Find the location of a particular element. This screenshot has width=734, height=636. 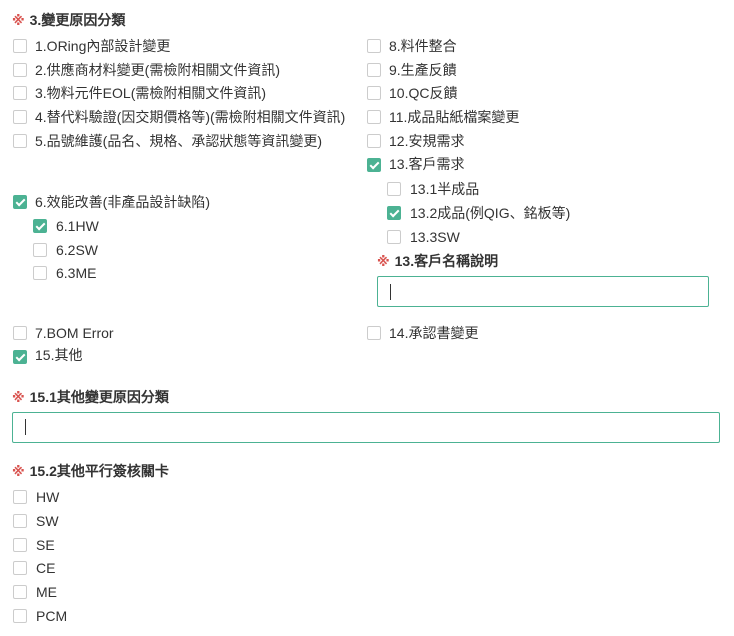

reason-label-11: 11.成品貼紙檔案變更 is located at coordinates (454, 117).